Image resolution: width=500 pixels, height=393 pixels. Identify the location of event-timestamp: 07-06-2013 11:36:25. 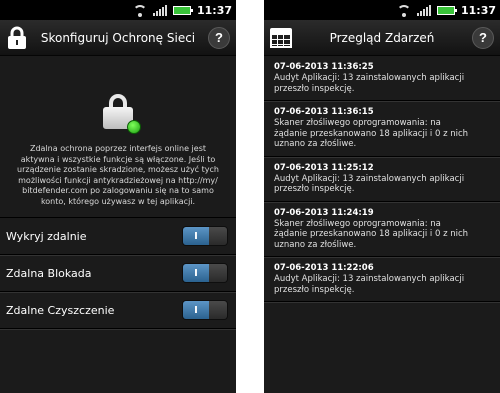
(324, 67).